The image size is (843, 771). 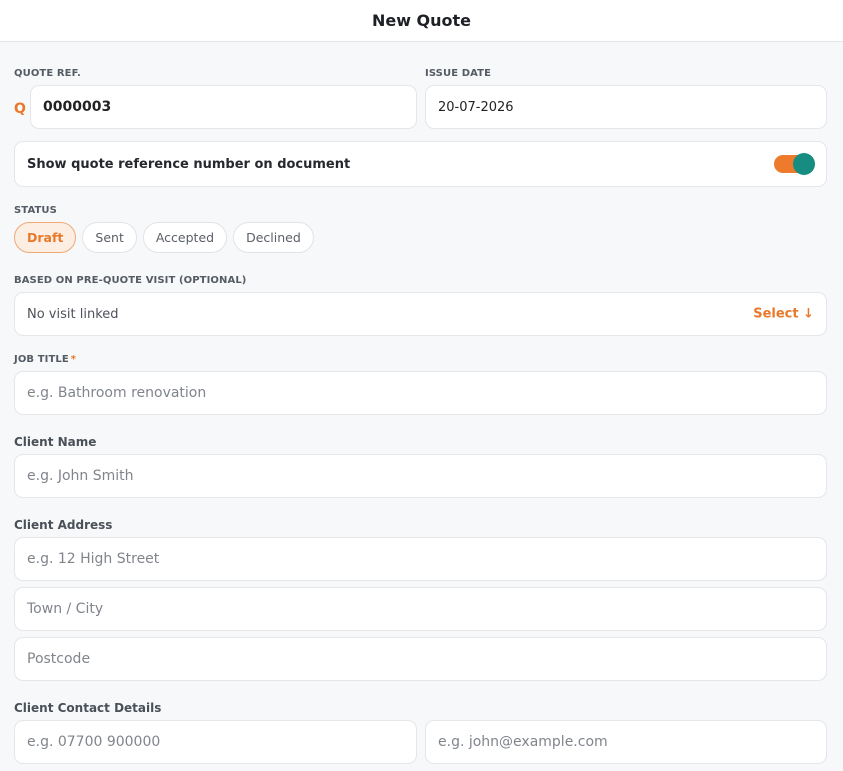 I want to click on page-title: New Quote, so click(x=421, y=20).